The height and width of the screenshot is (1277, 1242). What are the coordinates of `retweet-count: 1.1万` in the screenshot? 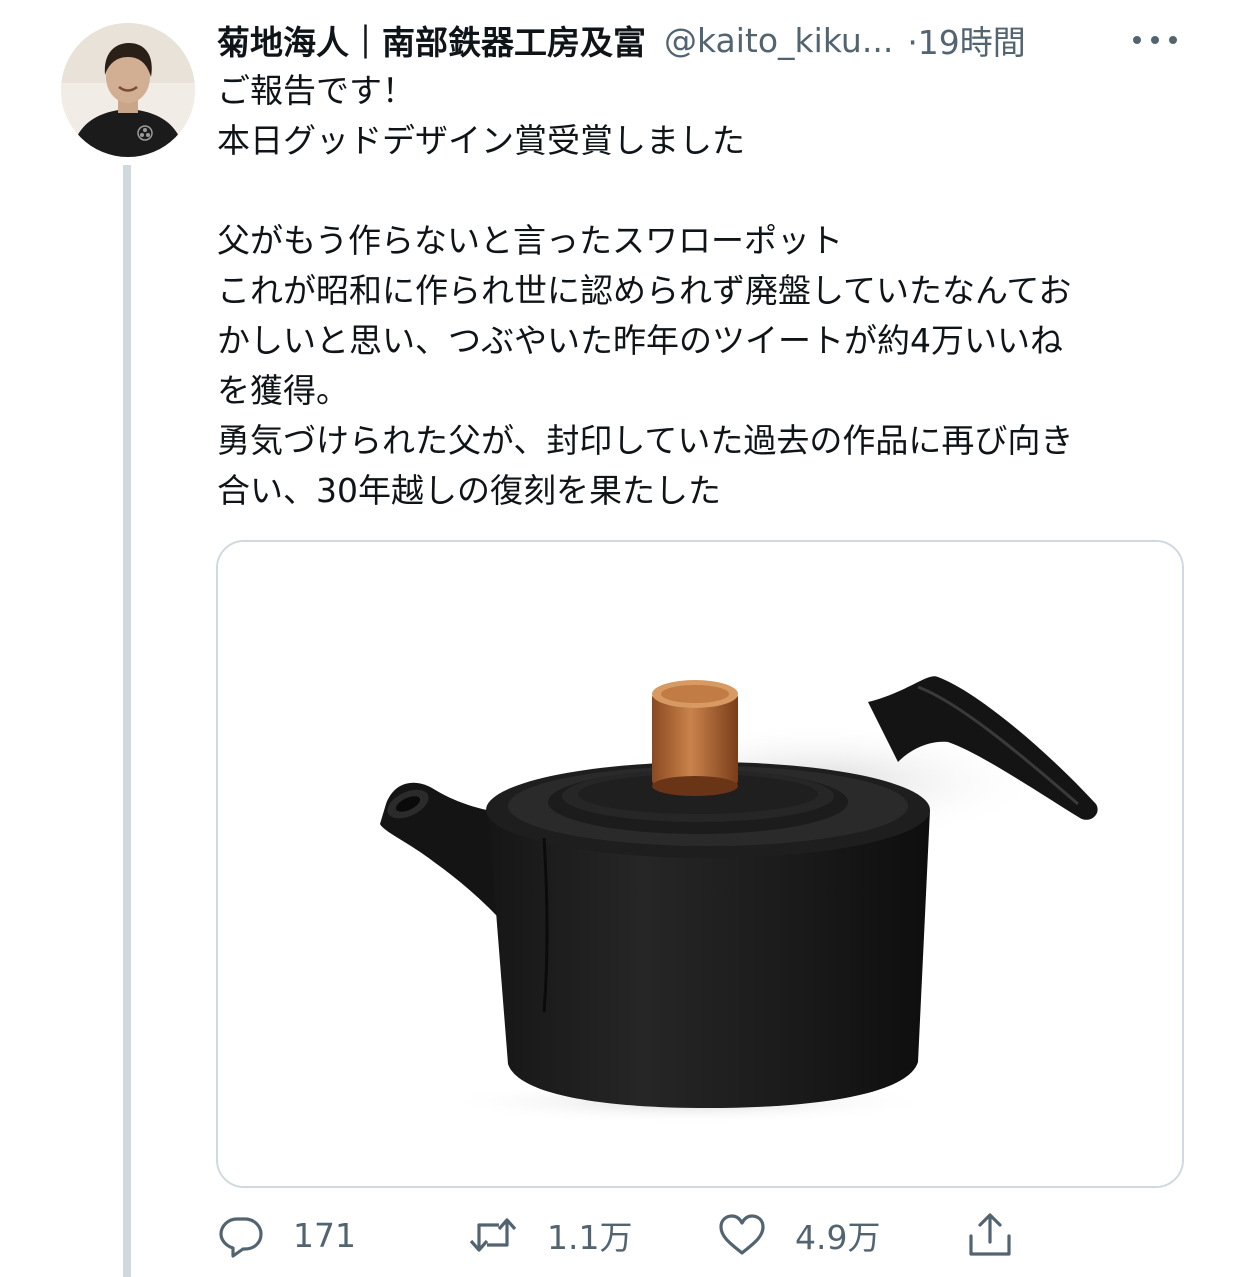 It's located at (590, 1237).